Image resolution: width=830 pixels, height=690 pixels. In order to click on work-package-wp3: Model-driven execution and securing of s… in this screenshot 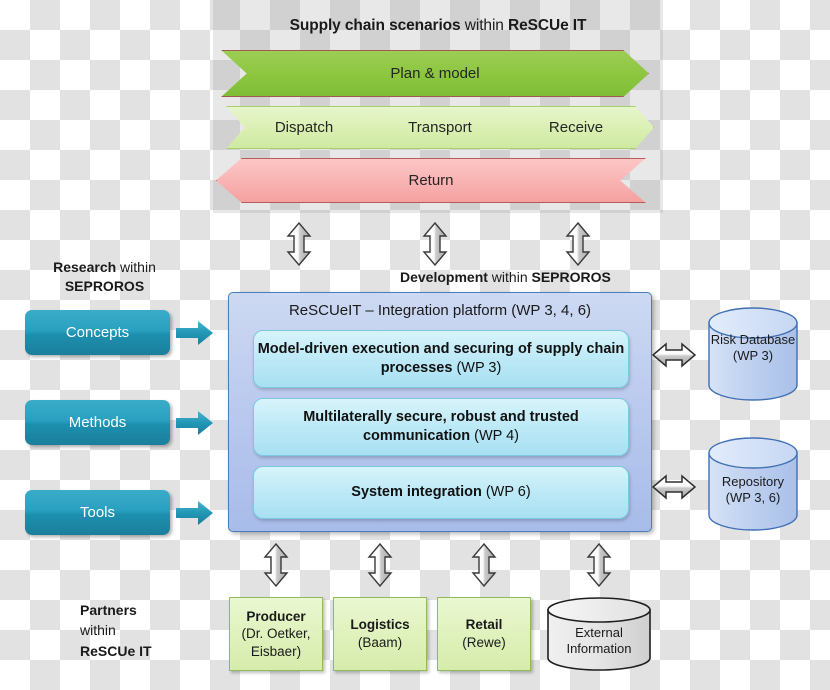, I will do `click(441, 359)`.